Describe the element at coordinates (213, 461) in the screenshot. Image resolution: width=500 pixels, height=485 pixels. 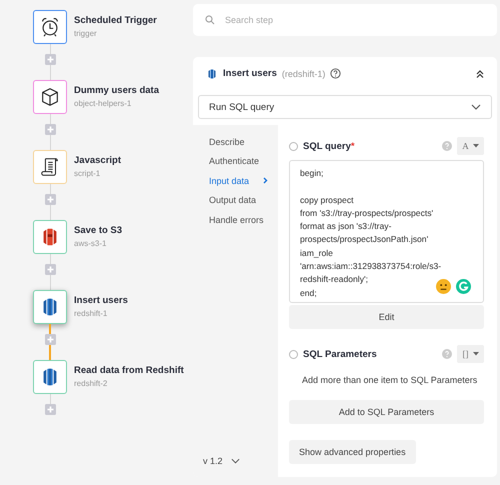
I see `version-label: v 1.2` at that location.